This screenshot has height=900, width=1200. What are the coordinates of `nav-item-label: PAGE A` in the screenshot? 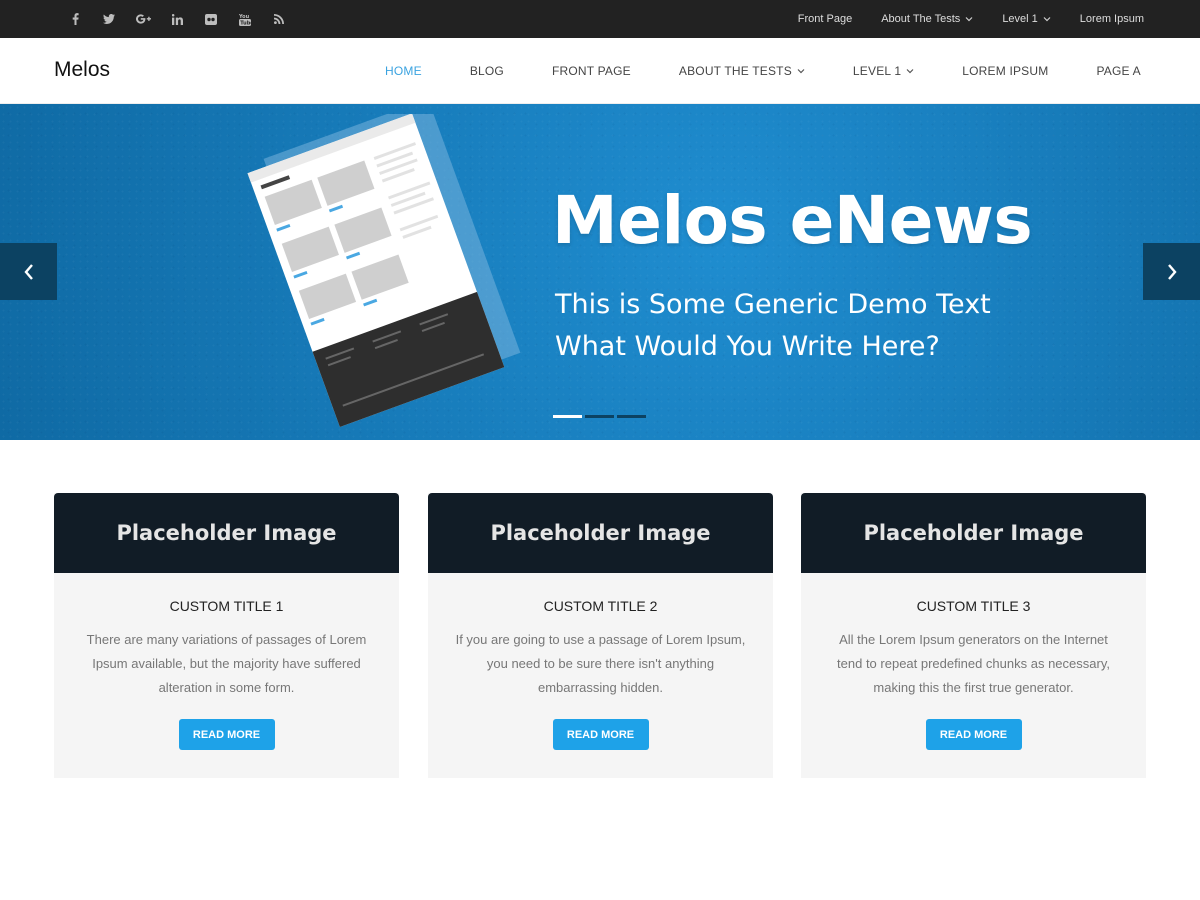 It's located at (1118, 71).